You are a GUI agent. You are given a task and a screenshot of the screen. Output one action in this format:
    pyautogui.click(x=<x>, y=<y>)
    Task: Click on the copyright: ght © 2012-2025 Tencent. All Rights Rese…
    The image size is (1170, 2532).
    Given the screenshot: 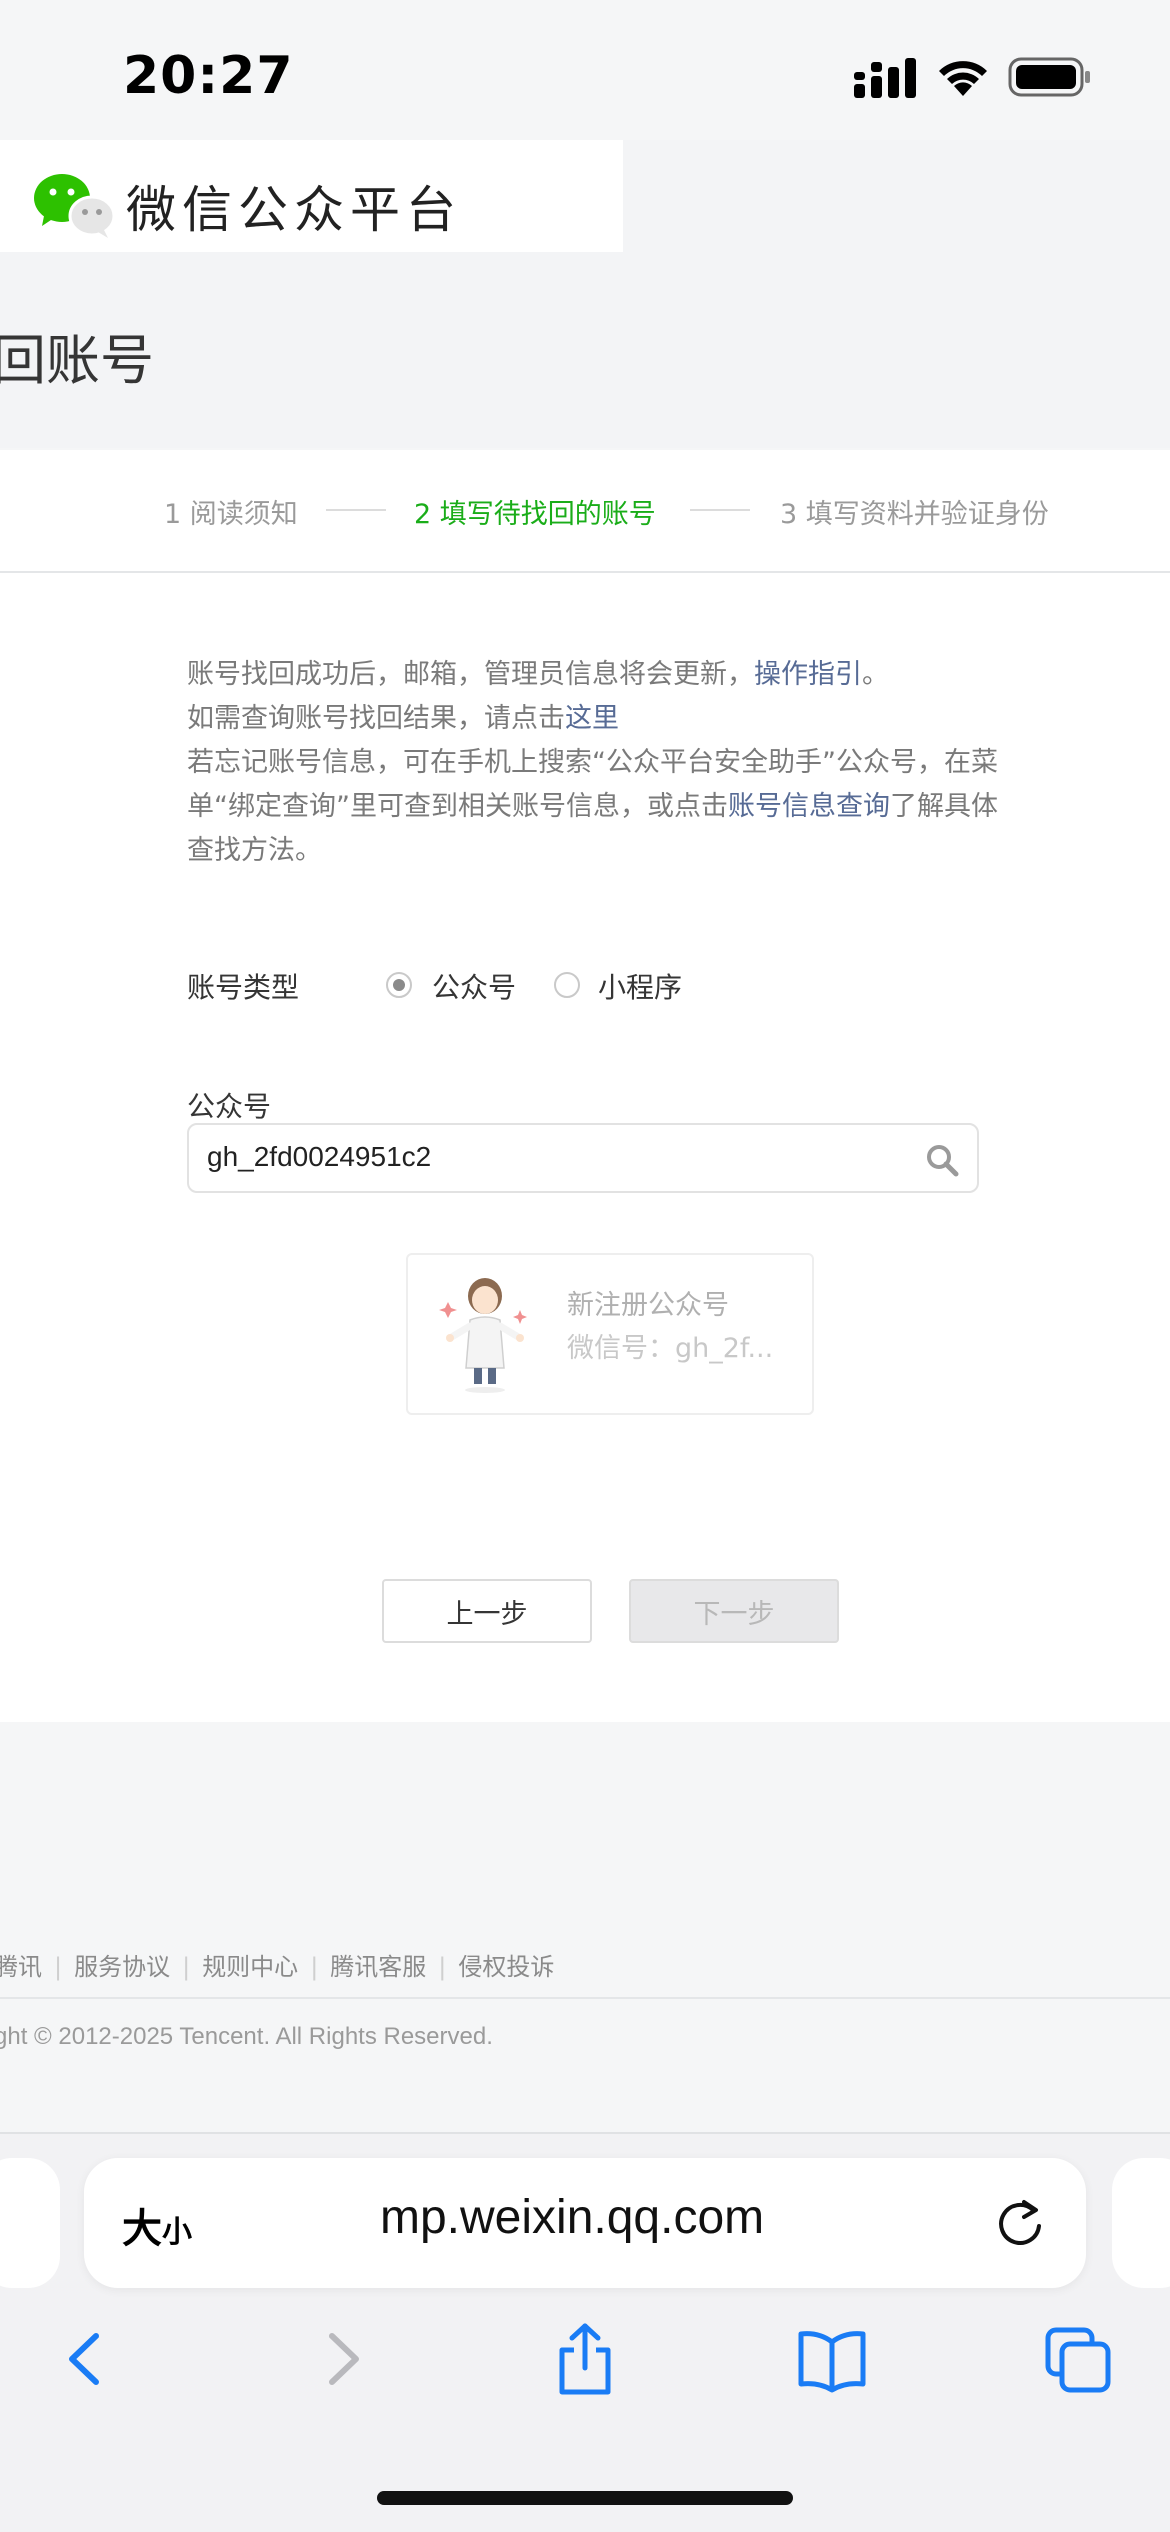 What is the action you would take?
    pyautogui.click(x=246, y=2036)
    